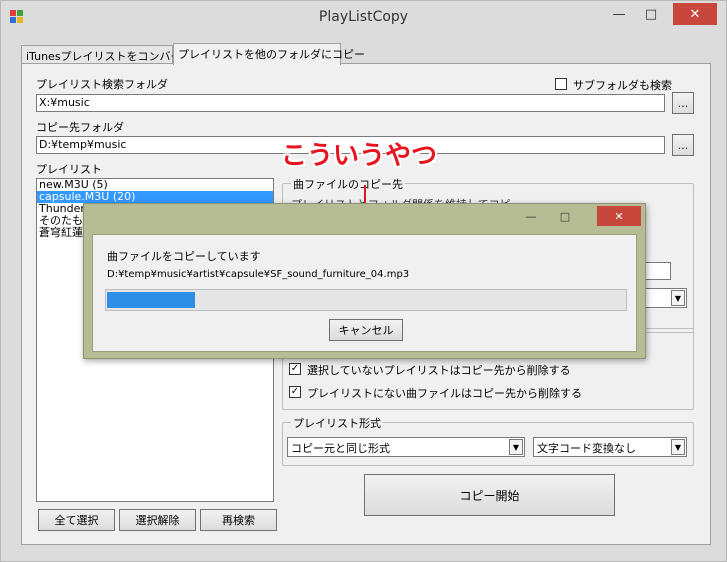 This screenshot has height=562, width=727. I want to click on playlist-format-select: コピー元と同じ形式 ▼, so click(406, 447).